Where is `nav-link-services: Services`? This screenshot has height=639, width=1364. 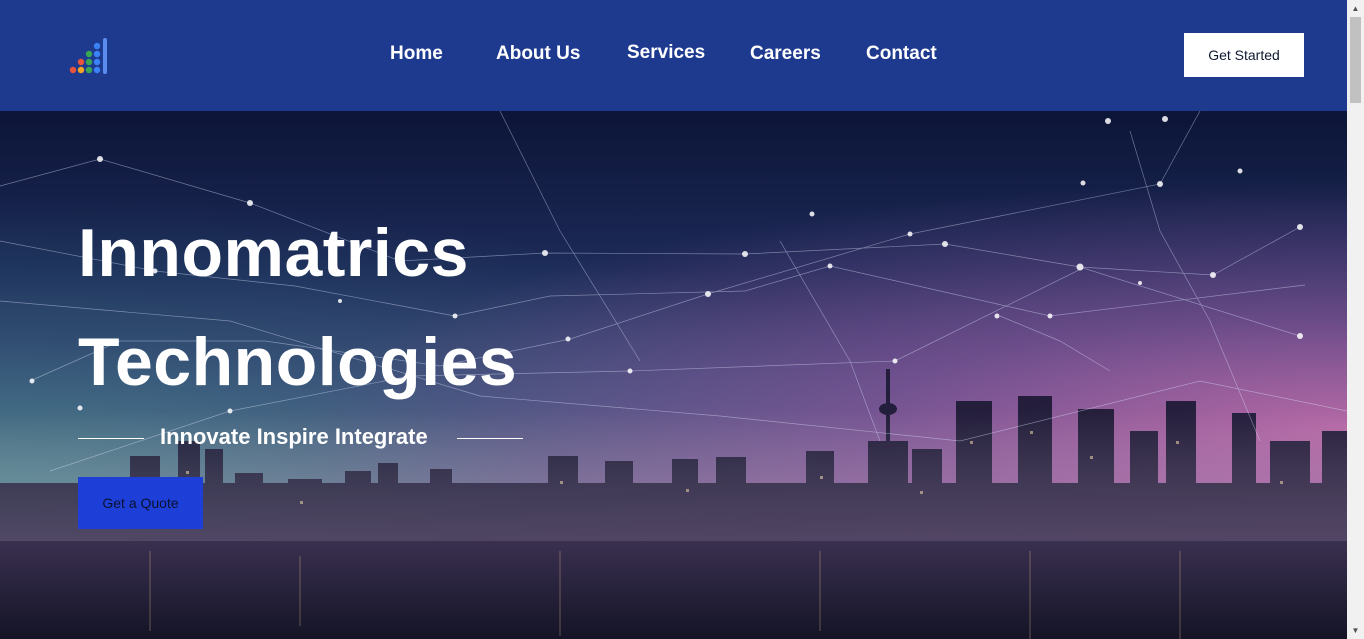 nav-link-services: Services is located at coordinates (666, 53).